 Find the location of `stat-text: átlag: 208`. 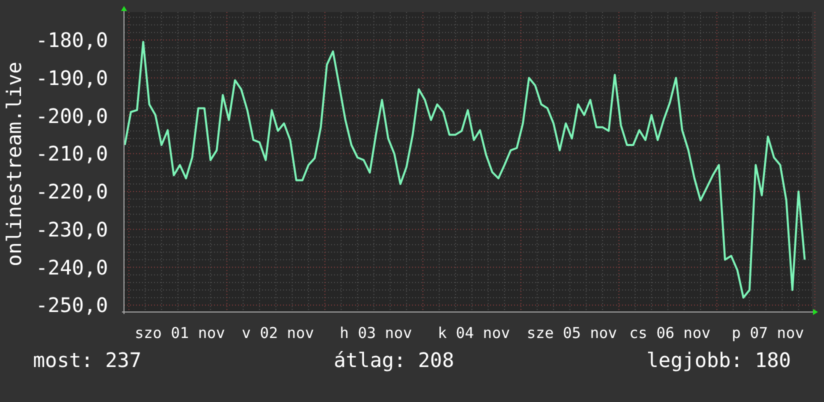

stat-text: átlag: 208 is located at coordinates (394, 360).